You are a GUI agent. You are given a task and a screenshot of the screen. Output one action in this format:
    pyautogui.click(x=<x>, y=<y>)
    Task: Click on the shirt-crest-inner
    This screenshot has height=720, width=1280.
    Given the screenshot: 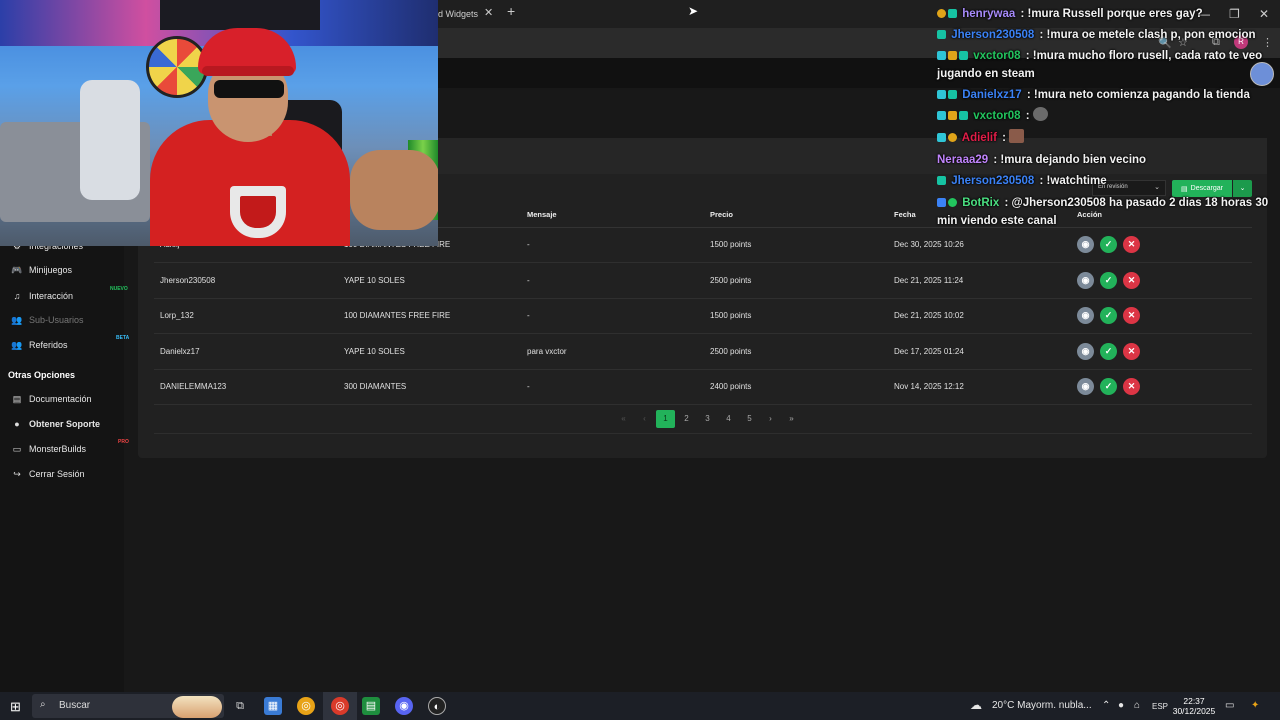 What is the action you would take?
    pyautogui.click(x=258, y=212)
    